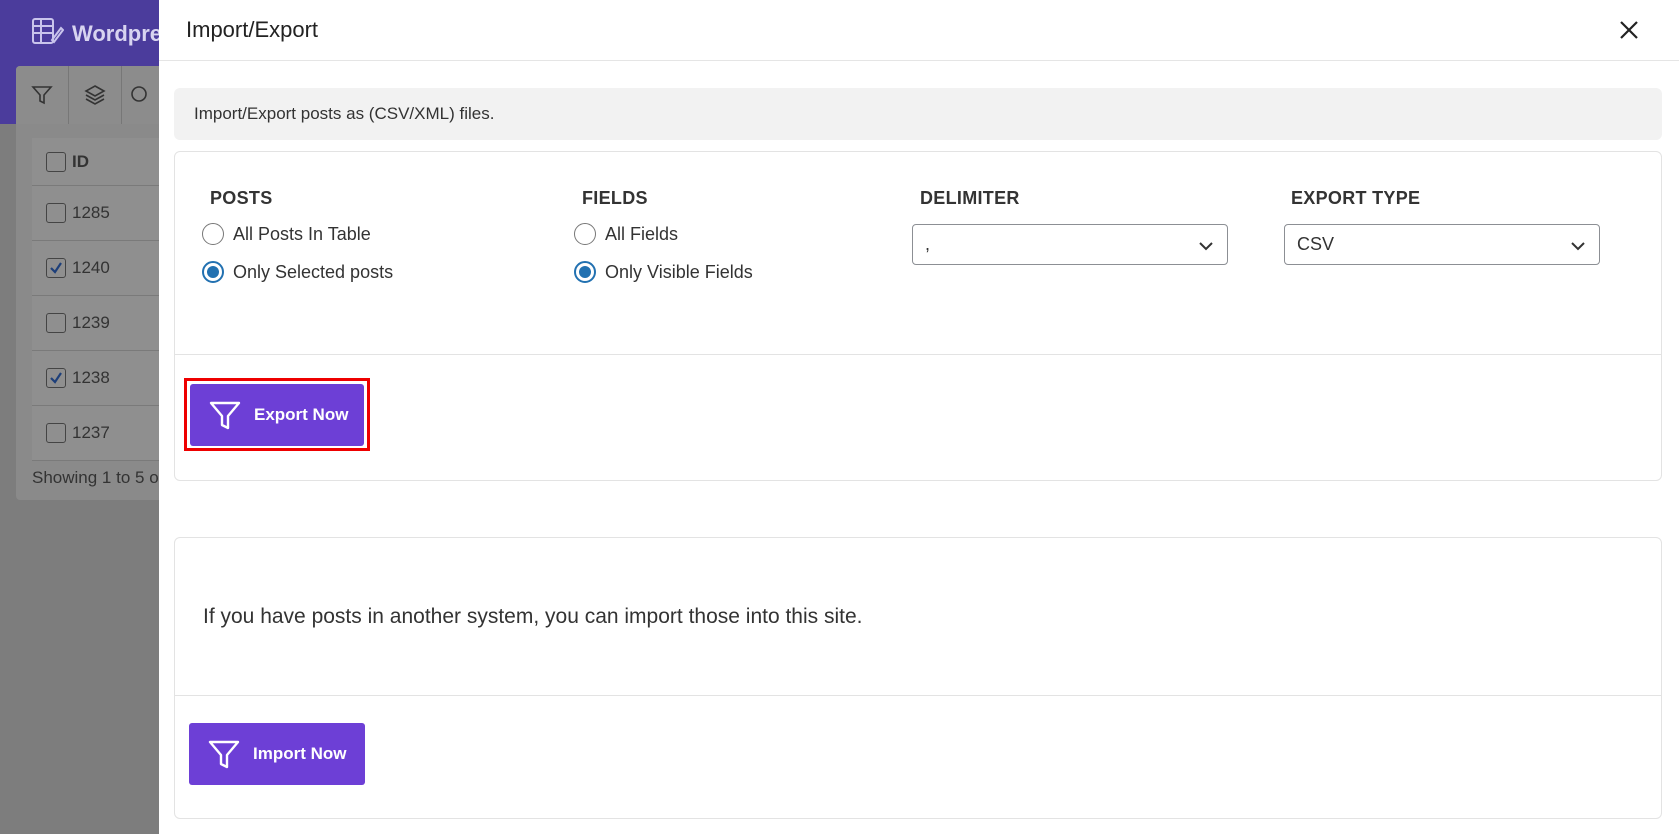 Image resolution: width=1679 pixels, height=834 pixels. What do you see at coordinates (928, 244) in the screenshot?
I see `delimiter-value: ,` at bounding box center [928, 244].